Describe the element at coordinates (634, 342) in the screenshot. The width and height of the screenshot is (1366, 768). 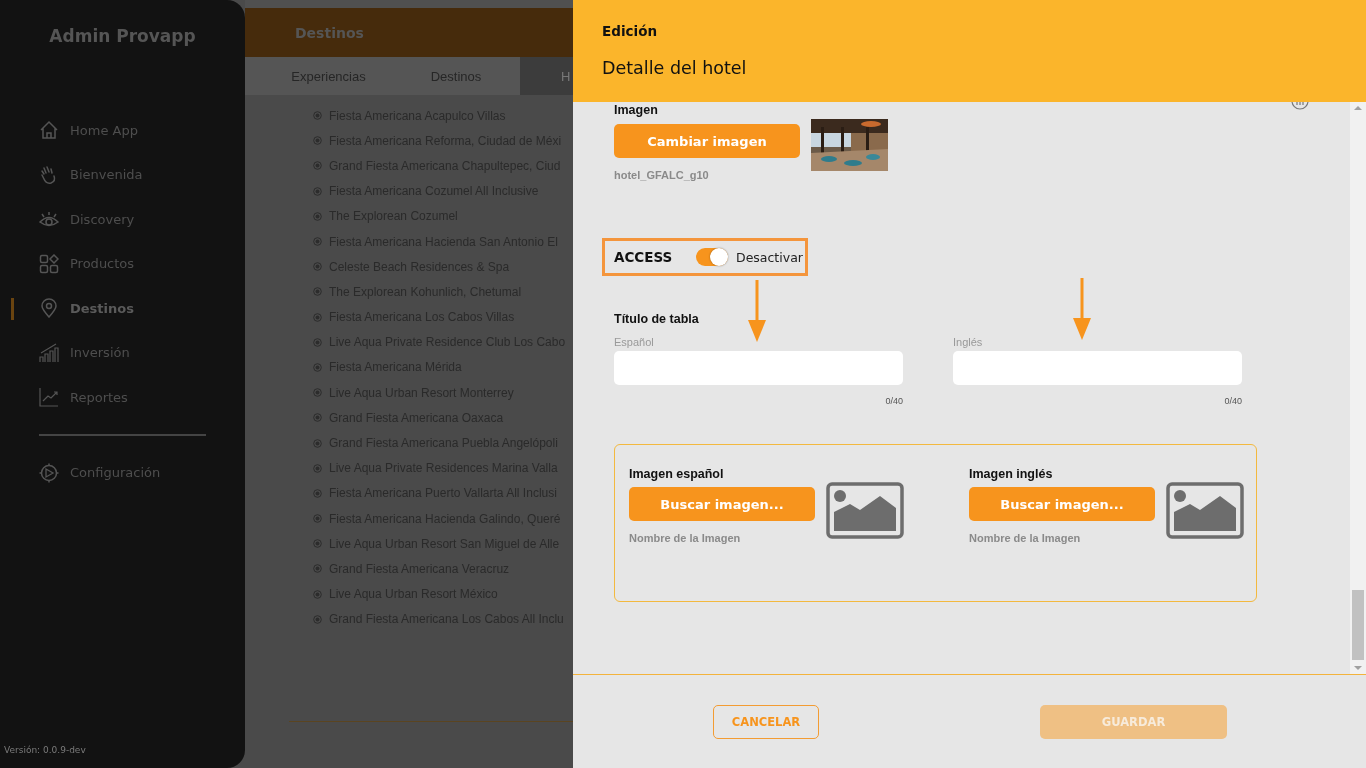
I see `field-label: Español` at that location.